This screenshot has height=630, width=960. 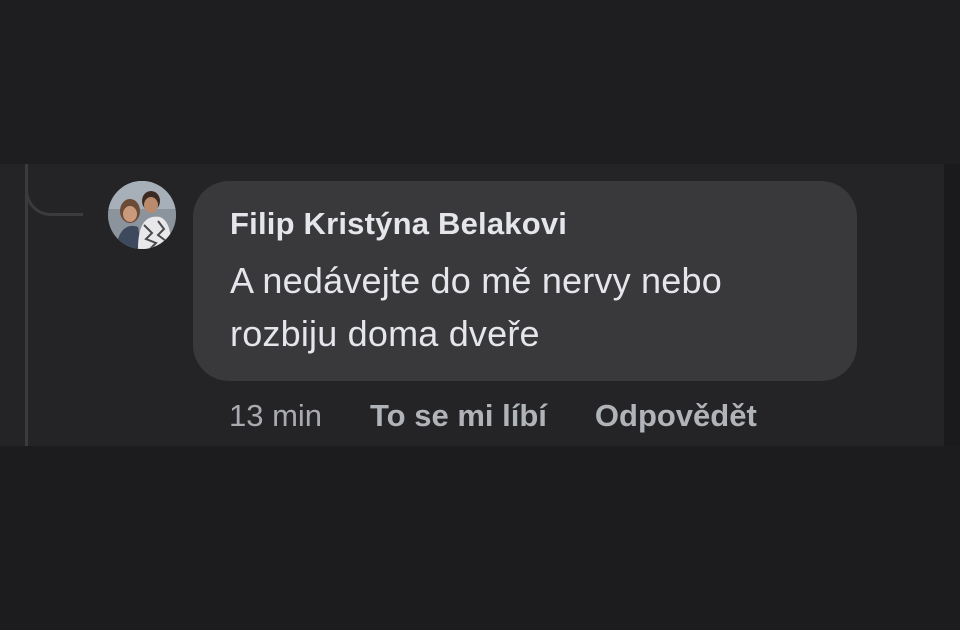 I want to click on thread-line, so click(x=26, y=305).